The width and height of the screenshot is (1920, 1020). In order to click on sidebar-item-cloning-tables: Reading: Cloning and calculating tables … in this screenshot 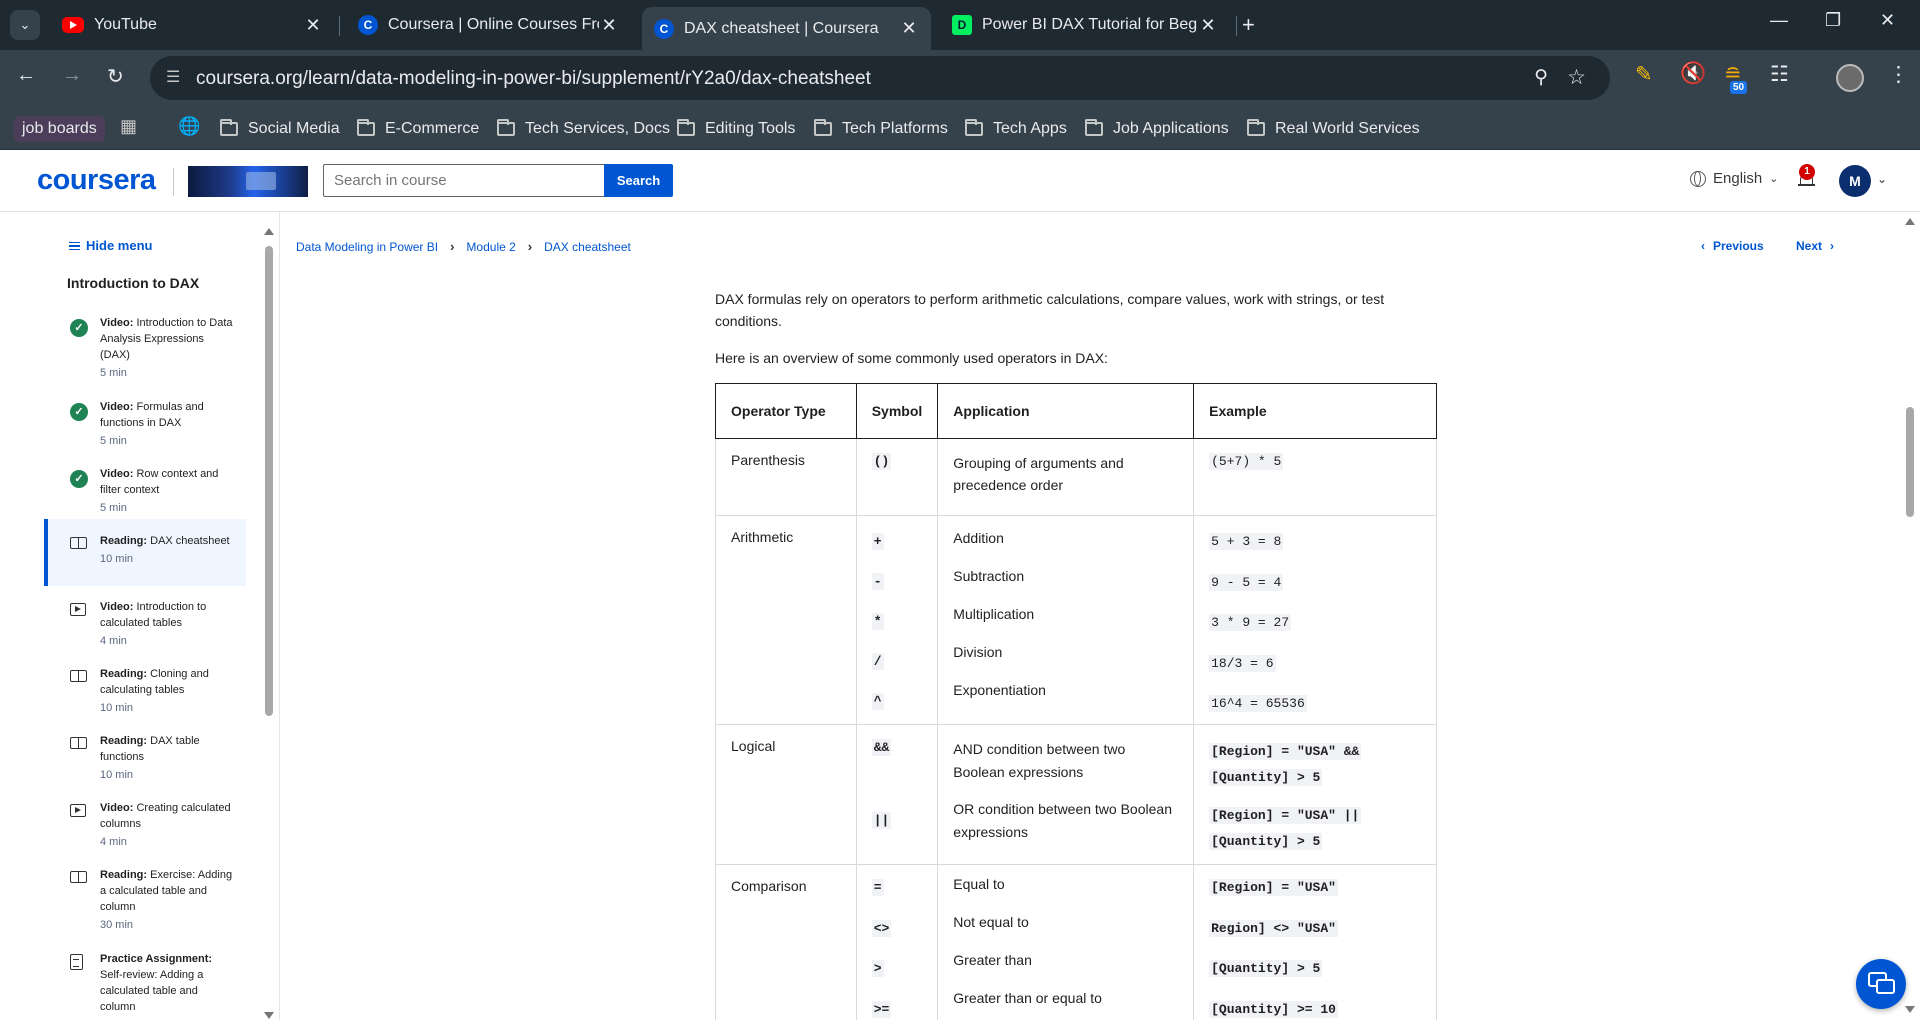, I will do `click(145, 686)`.